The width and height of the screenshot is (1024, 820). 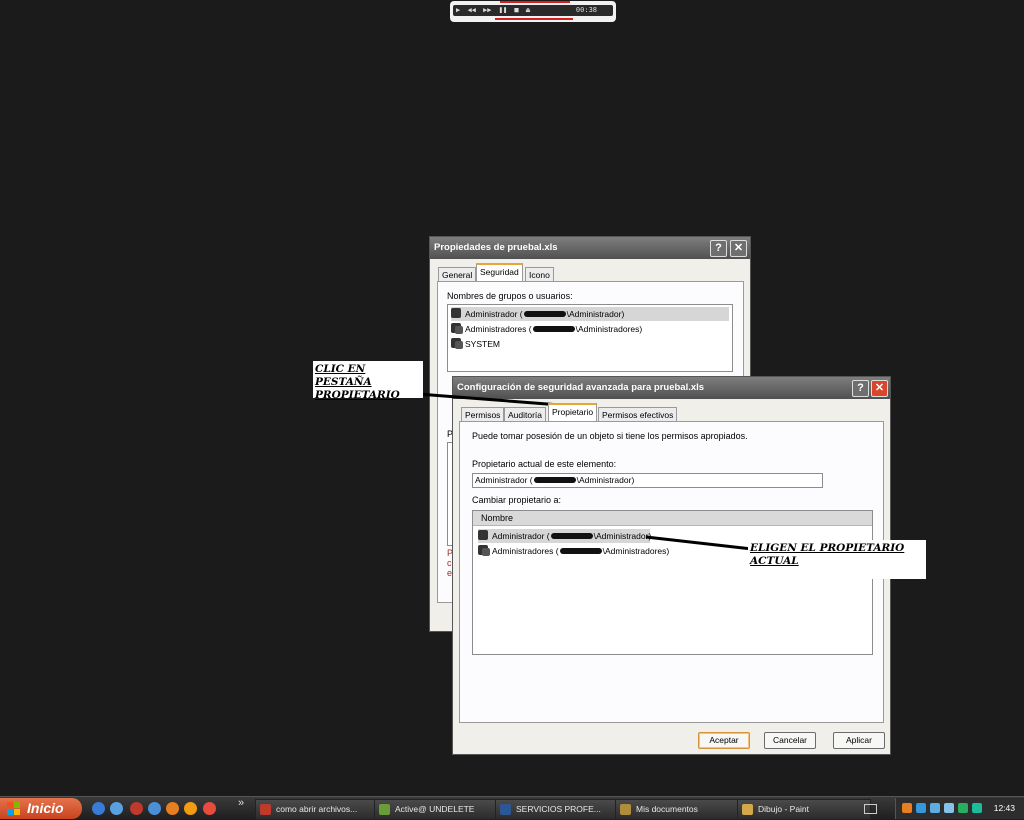 What do you see at coordinates (505, 809) in the screenshot?
I see `word-icon` at bounding box center [505, 809].